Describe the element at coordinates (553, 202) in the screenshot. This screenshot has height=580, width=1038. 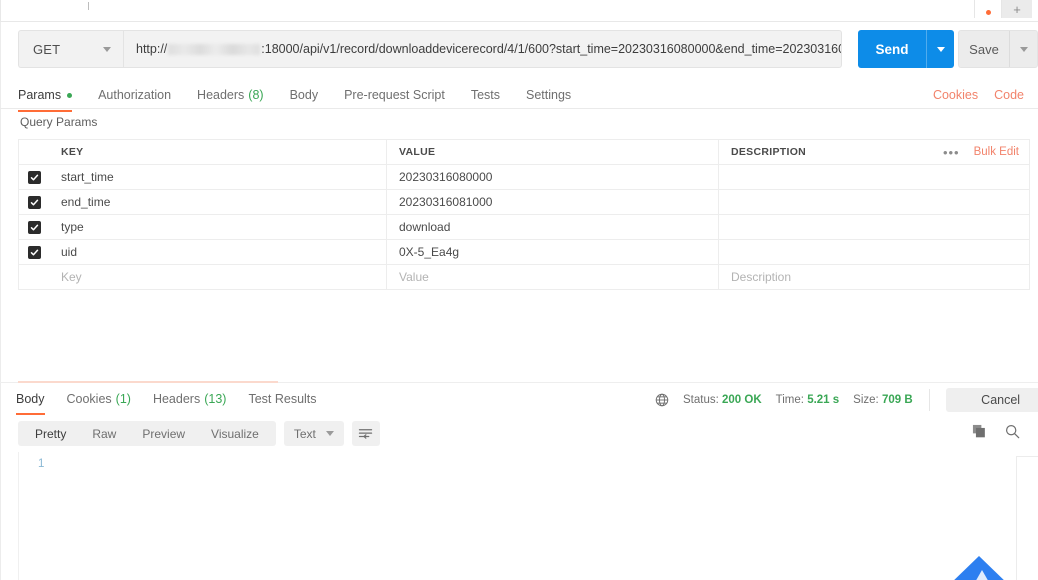
I see `row-value-cell: 20230316081000` at that location.